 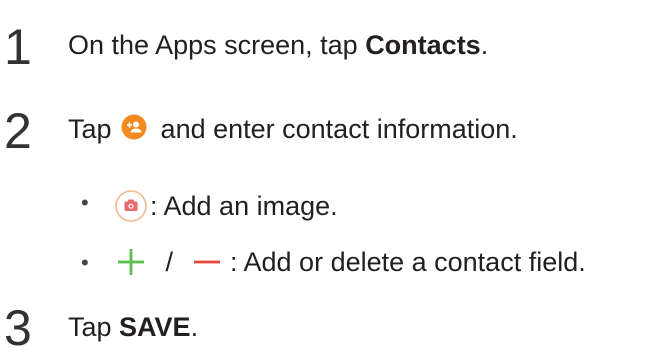 I want to click on bullet-2-text: : Add or delete a contact field., so click(x=408, y=262).